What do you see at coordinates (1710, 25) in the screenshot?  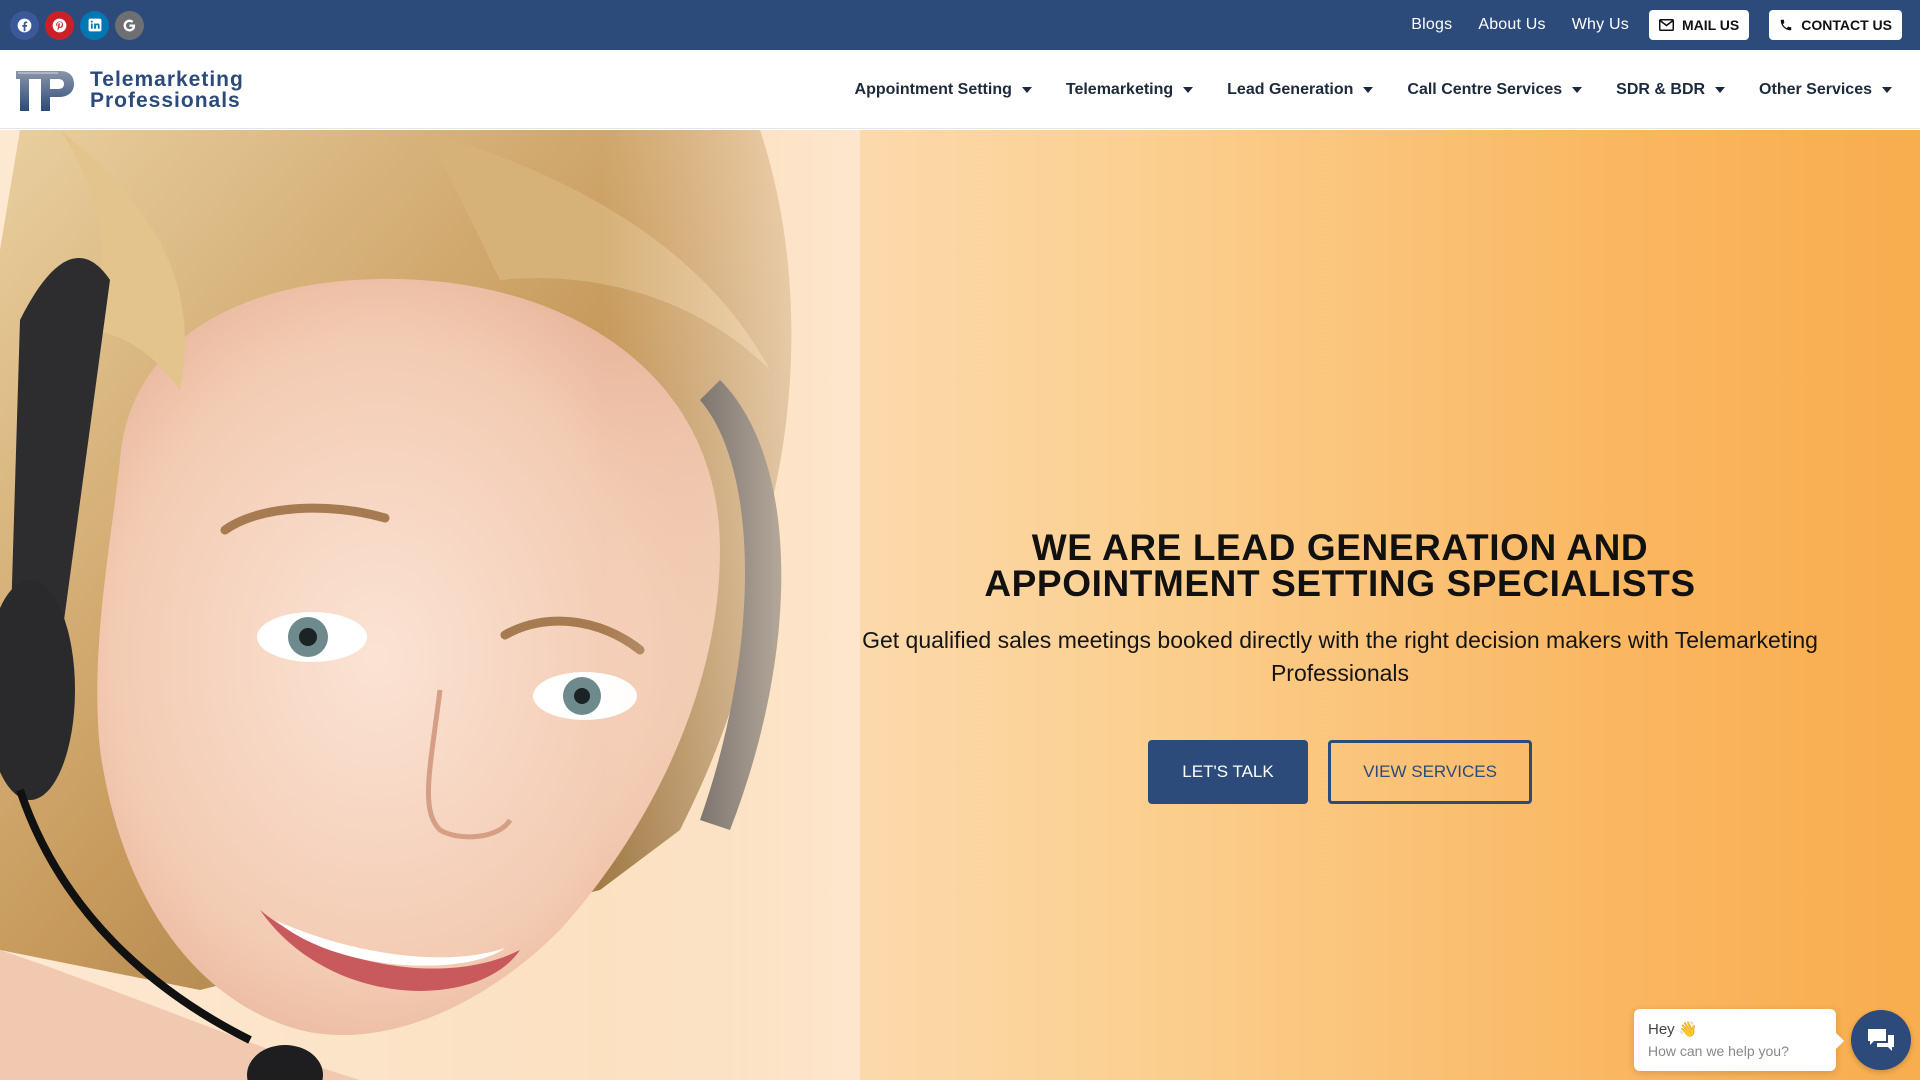 I see `mail-us-label: MAIL US` at bounding box center [1710, 25].